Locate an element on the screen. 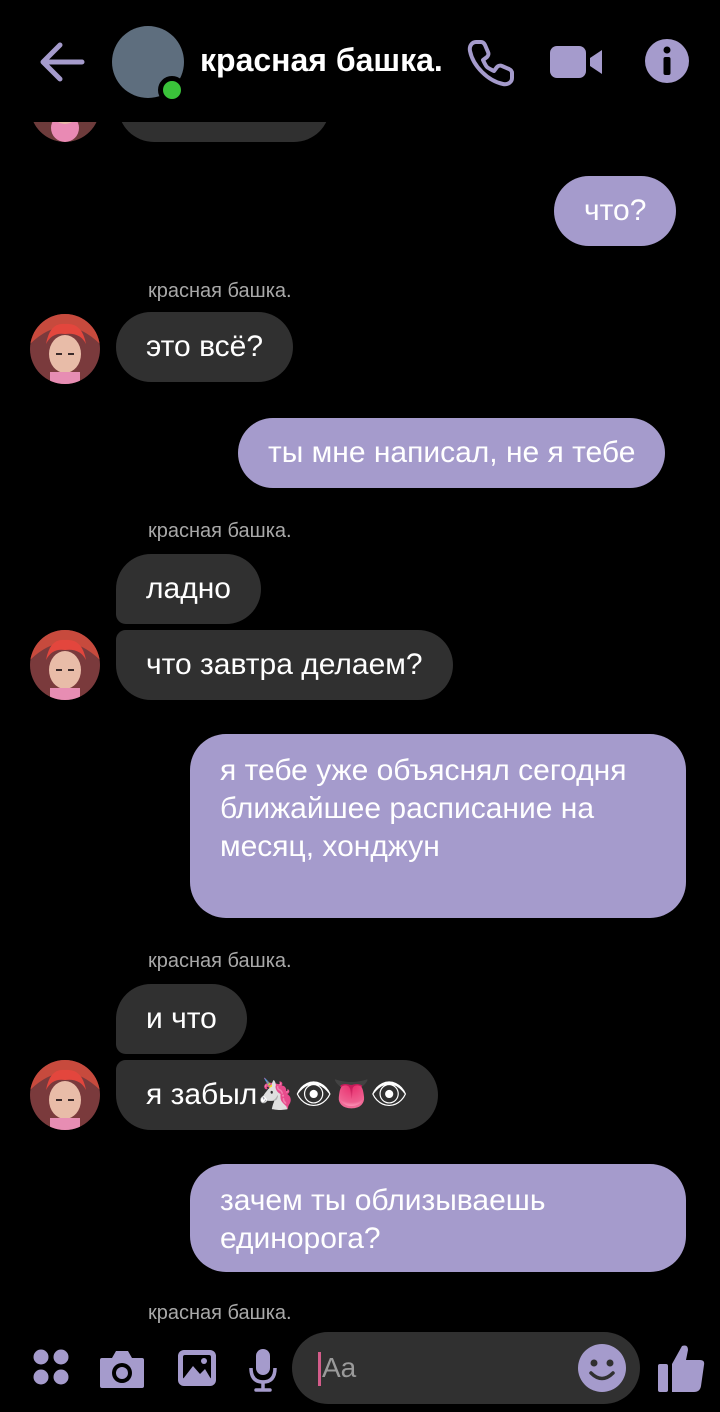  text-cursor is located at coordinates (319, 1369).